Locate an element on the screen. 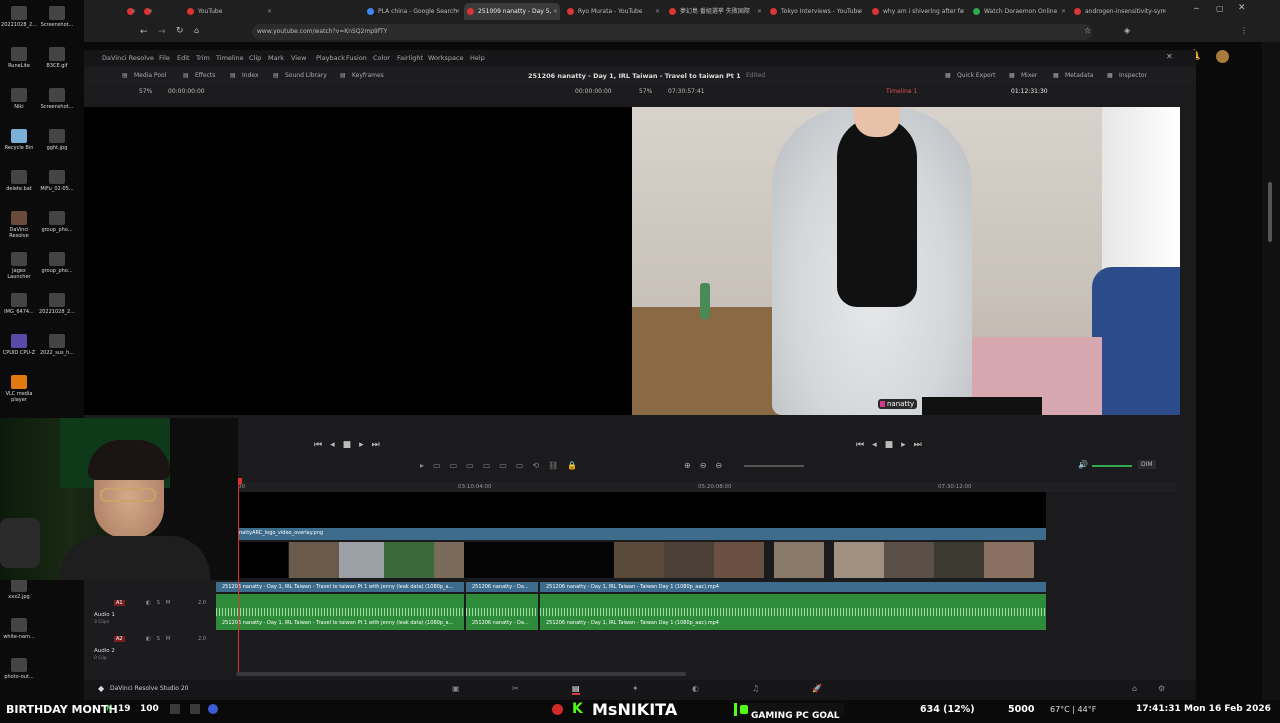 The width and height of the screenshot is (1280, 723). a1-mute-solo-icons: ◧SM is located at coordinates (161, 603).